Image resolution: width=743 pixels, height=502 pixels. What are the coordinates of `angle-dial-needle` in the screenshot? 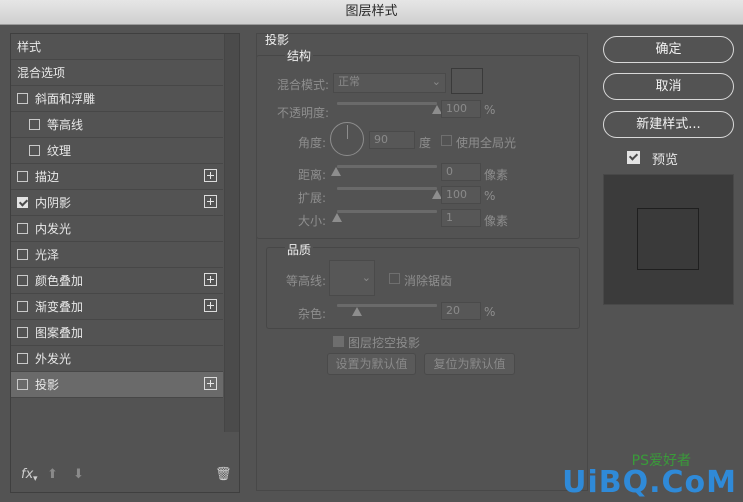 It's located at (347, 132).